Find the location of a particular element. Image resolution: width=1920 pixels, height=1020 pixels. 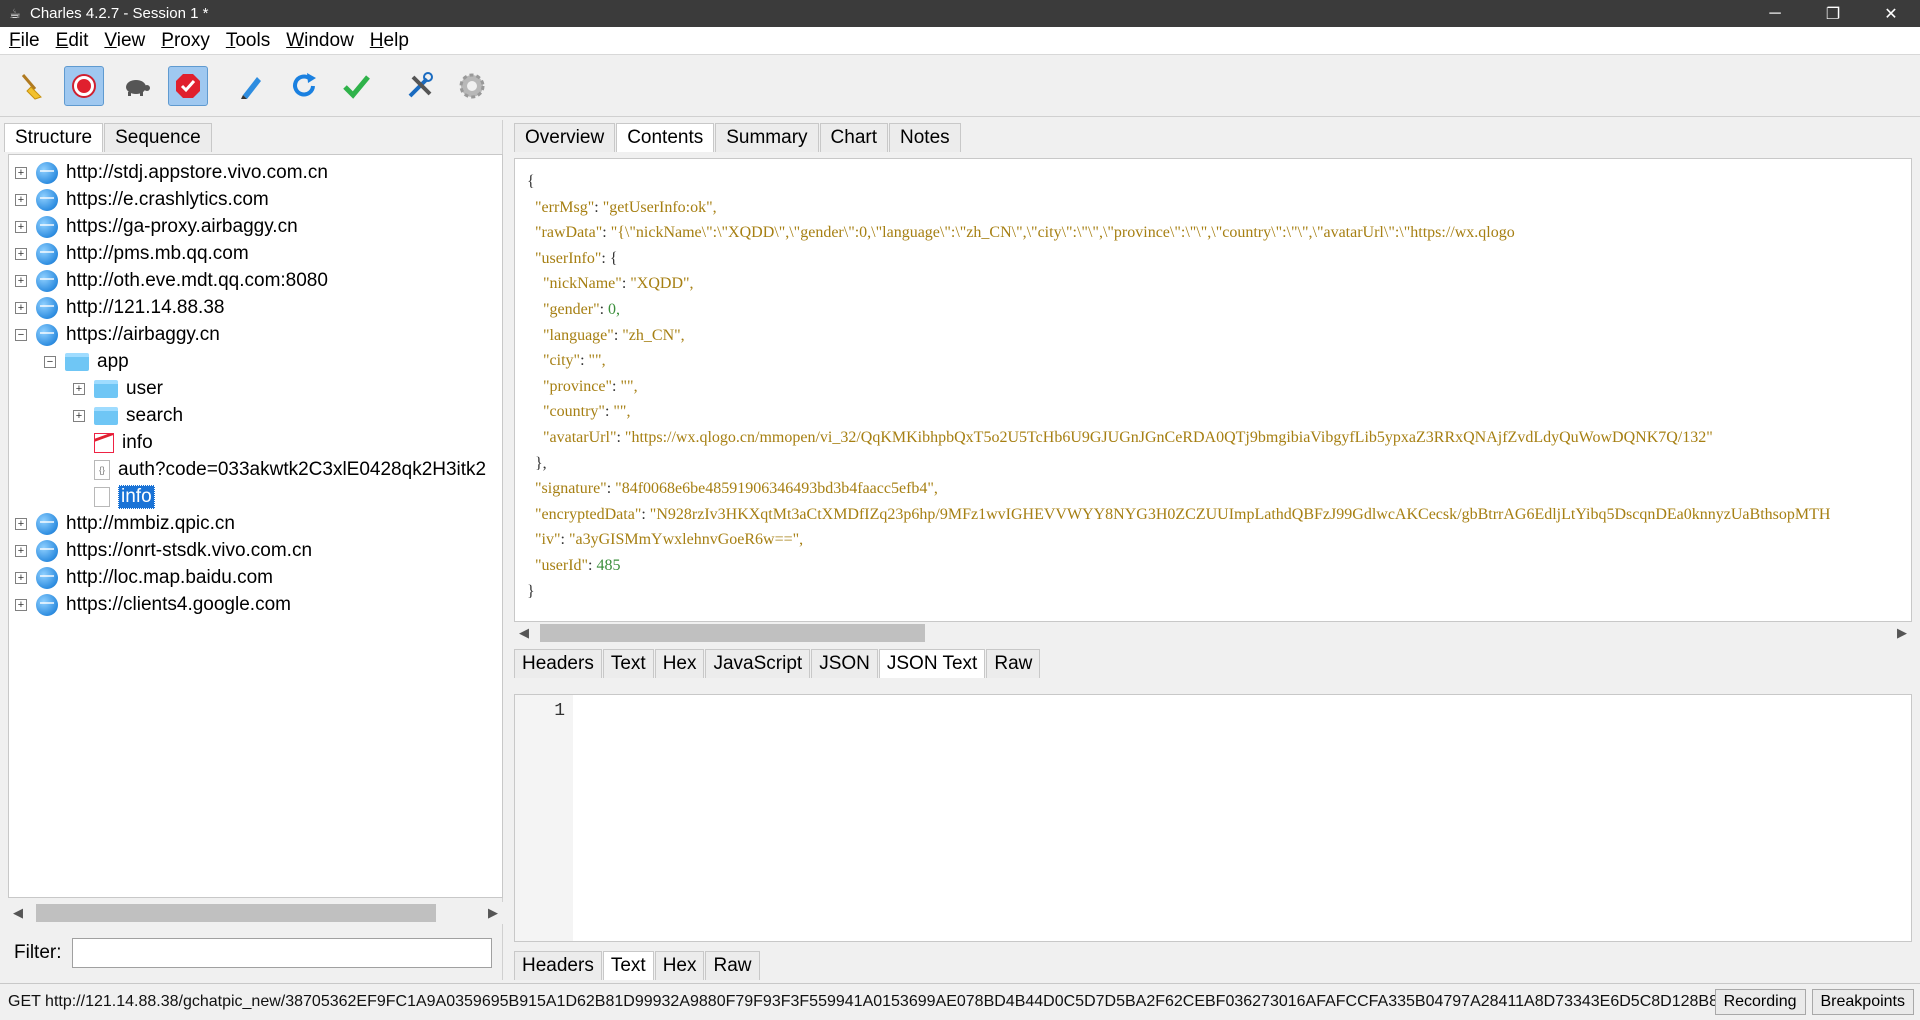

record-button is located at coordinates (84, 85).